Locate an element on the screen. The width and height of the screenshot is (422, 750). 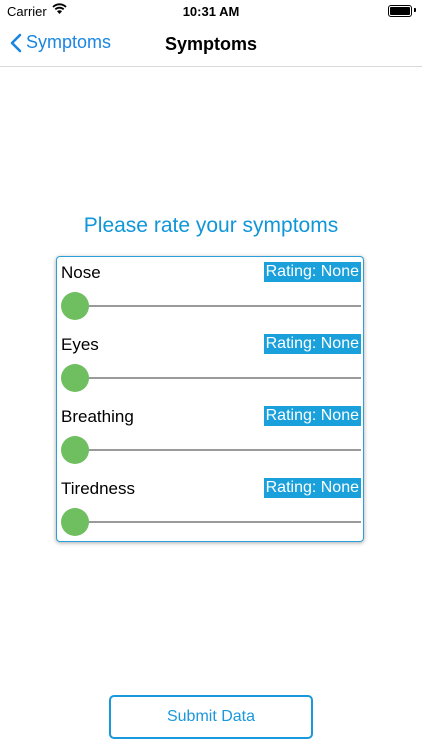
rate-symptoms-heading: Please rate your symptoms is located at coordinates (211, 225).